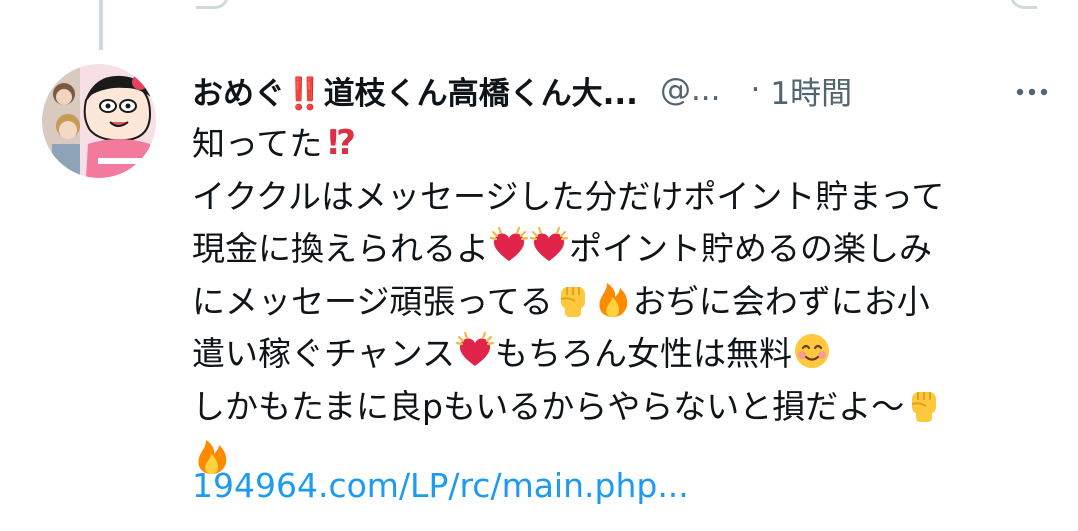 The width and height of the screenshot is (1078, 531). Describe the element at coordinates (644, 353) in the screenshot. I see `tweet-text-segment: もちろん女性は無料` at that location.